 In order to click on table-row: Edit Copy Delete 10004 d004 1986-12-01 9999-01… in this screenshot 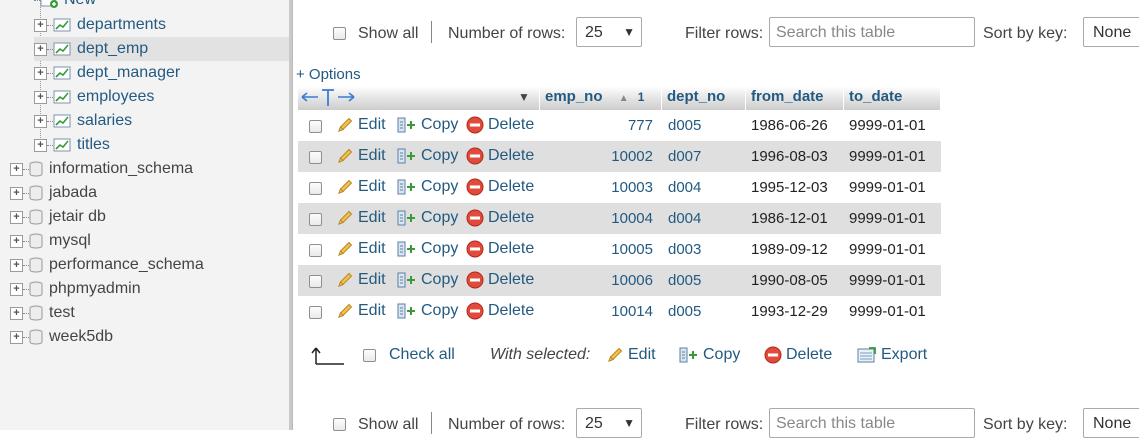, I will do `click(619, 218)`.